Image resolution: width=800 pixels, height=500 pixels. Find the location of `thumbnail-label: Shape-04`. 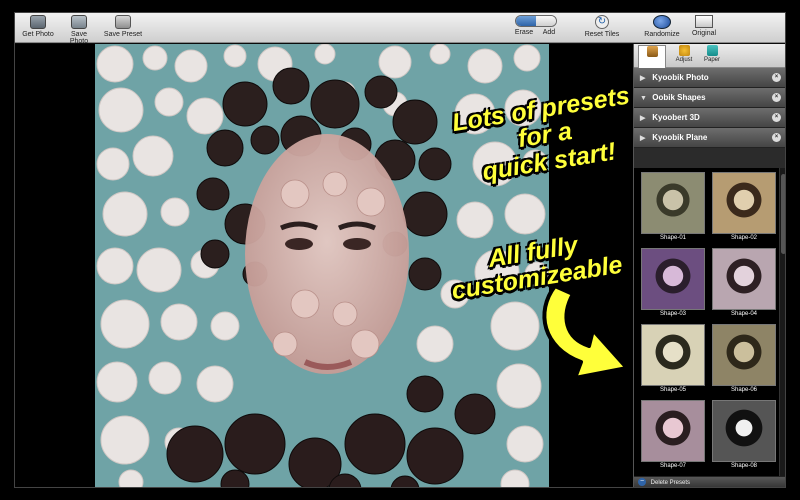

thumbnail-label: Shape-04 is located at coordinates (744, 314).